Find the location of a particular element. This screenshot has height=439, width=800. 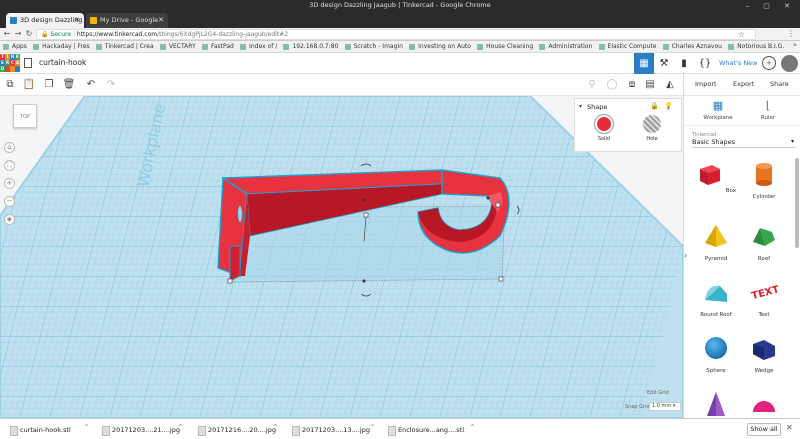

close-shelf-icon: ✕ is located at coordinates (789, 427).